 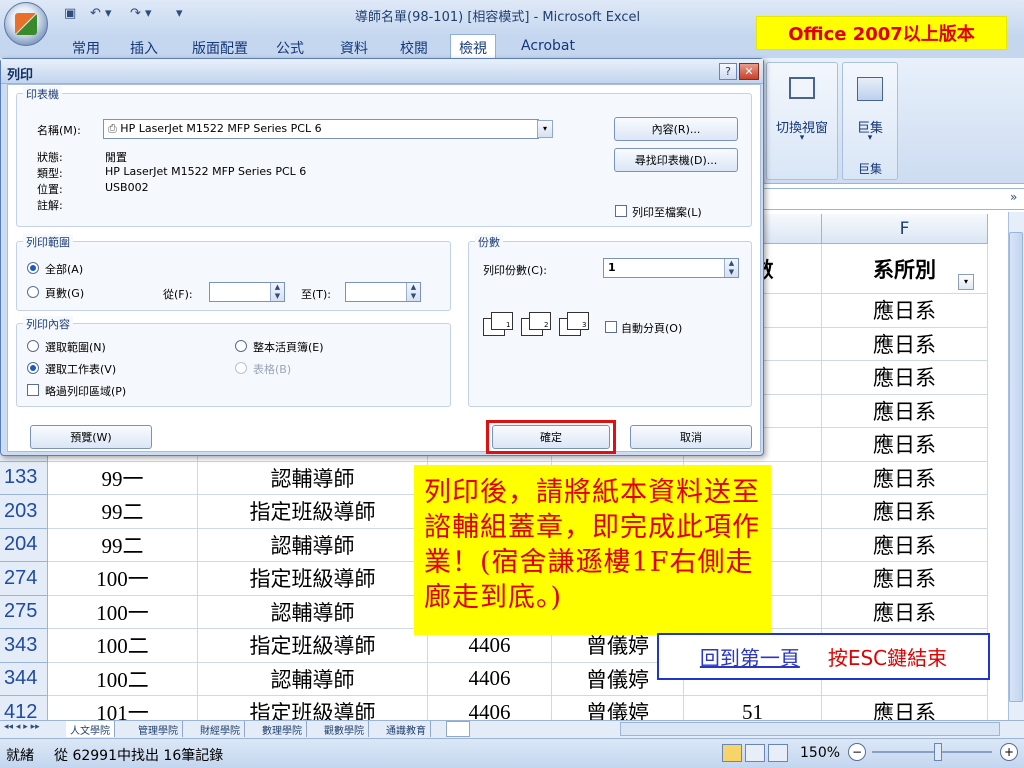 I want to click on pages-radio, so click(x=33, y=292).